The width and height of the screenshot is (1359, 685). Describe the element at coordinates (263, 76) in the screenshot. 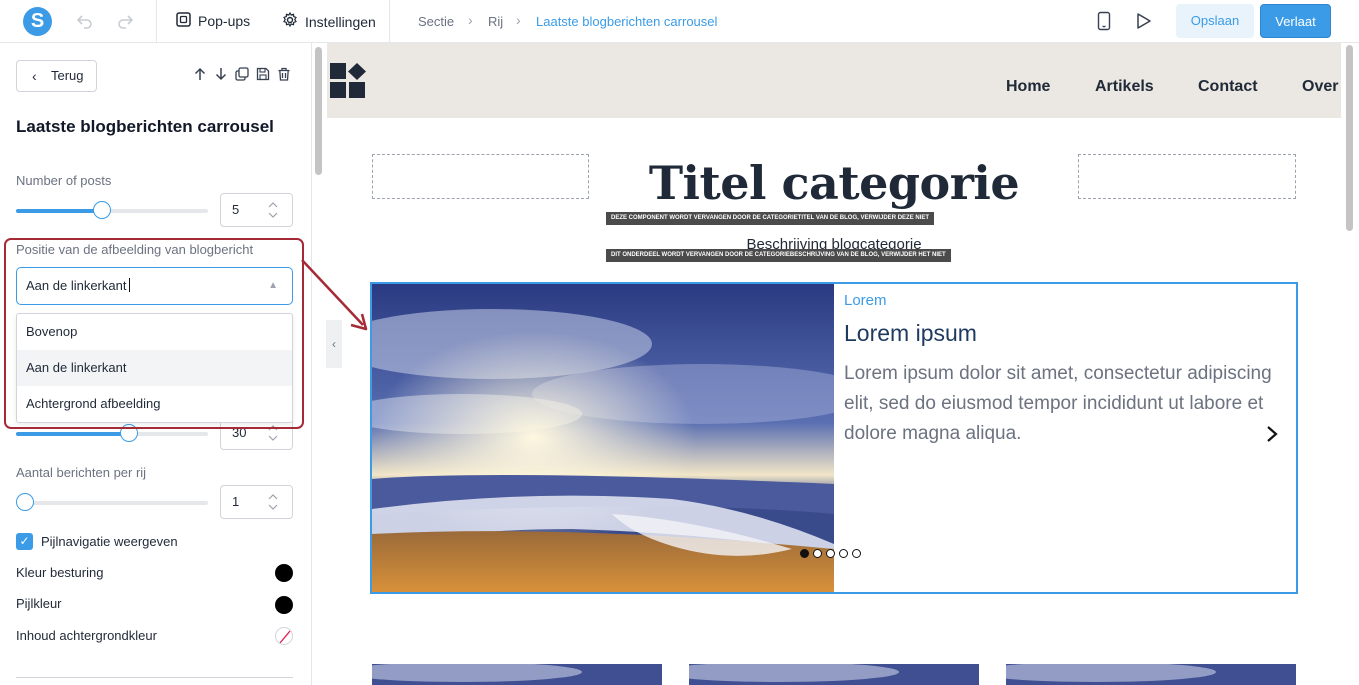

I see `save-icon` at that location.